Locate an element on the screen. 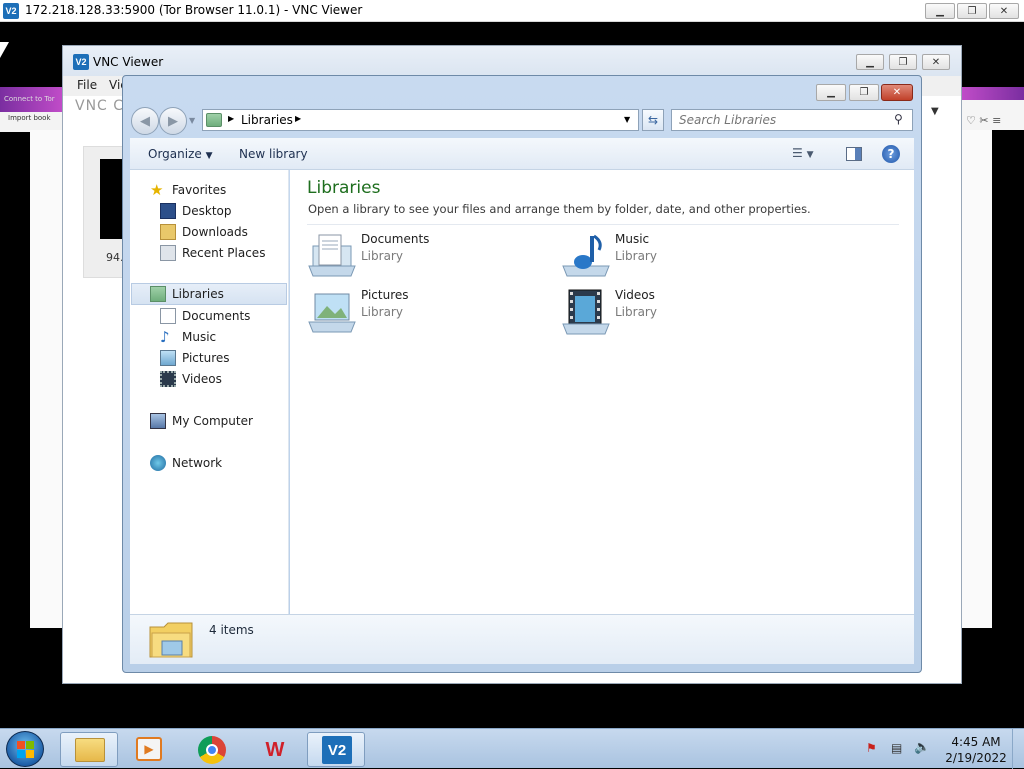 The width and height of the screenshot is (1024, 769). nav-desktop: Desktop is located at coordinates (196, 211).